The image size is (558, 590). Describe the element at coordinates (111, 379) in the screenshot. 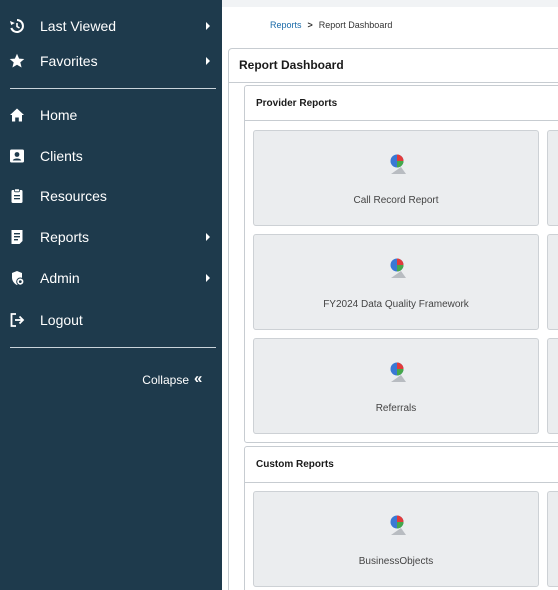

I see `collapse-button: Collapse «` at that location.